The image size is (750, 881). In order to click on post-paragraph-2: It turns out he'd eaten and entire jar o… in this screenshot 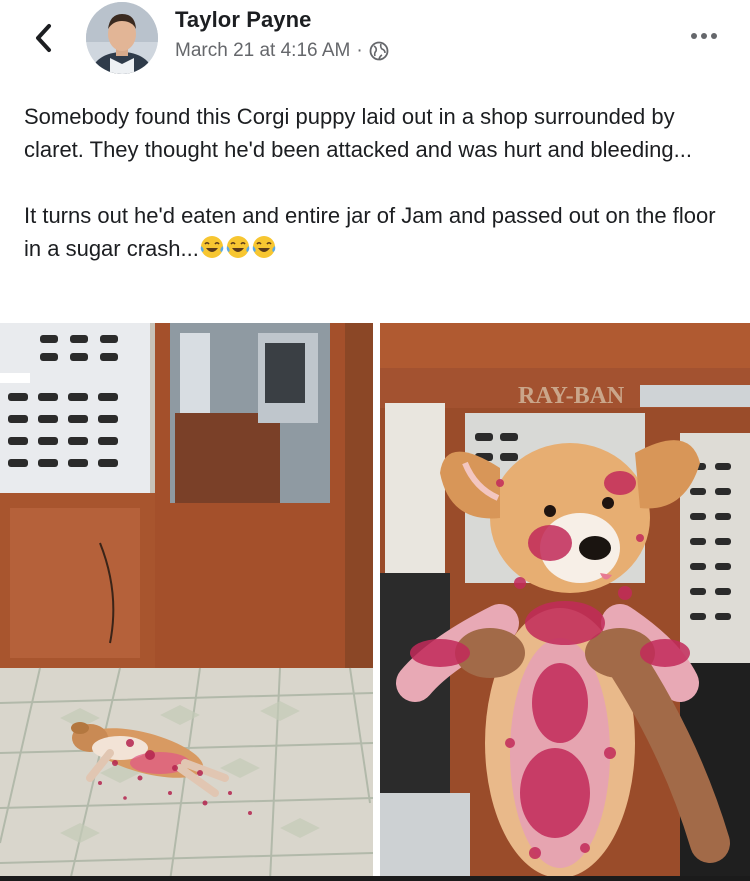, I will do `click(376, 232)`.